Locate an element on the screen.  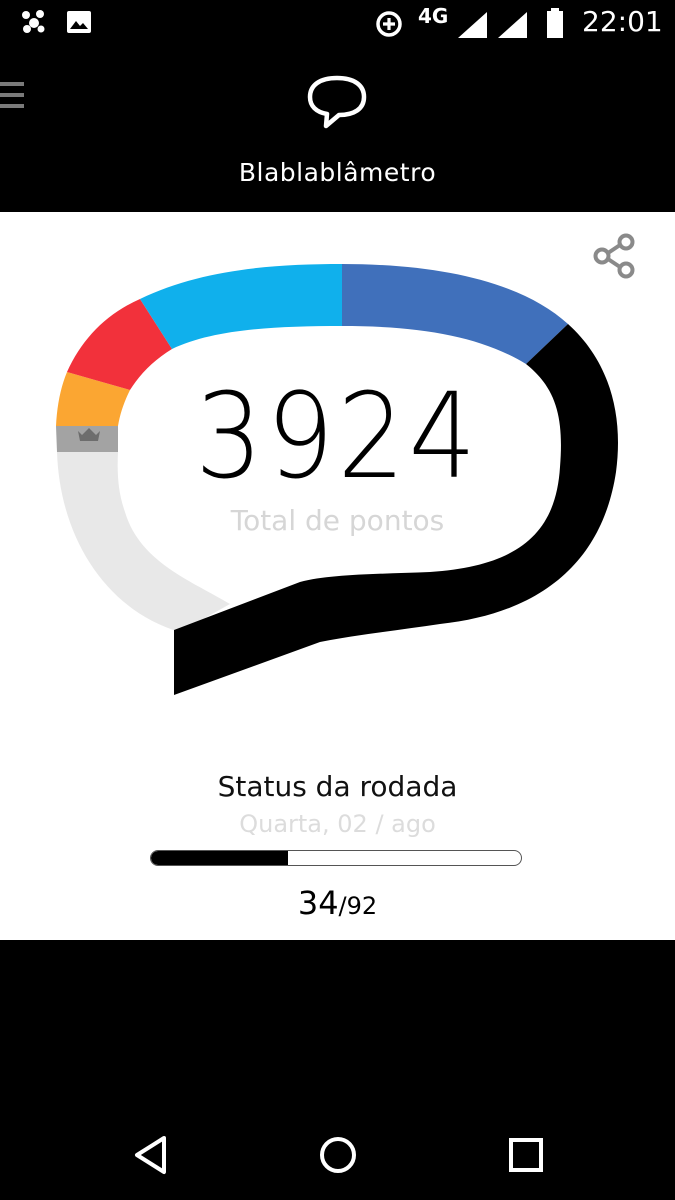
round-status-title: Status da rodada is located at coordinates (337, 786).